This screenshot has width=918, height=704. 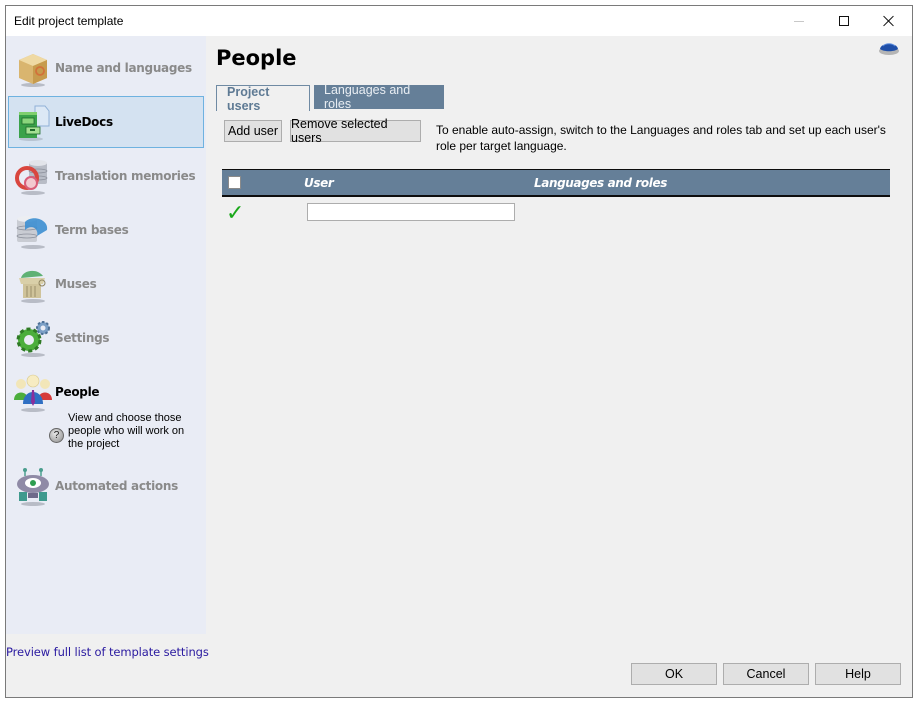 What do you see at coordinates (889, 48) in the screenshot?
I see `memoq-logo-icon` at bounding box center [889, 48].